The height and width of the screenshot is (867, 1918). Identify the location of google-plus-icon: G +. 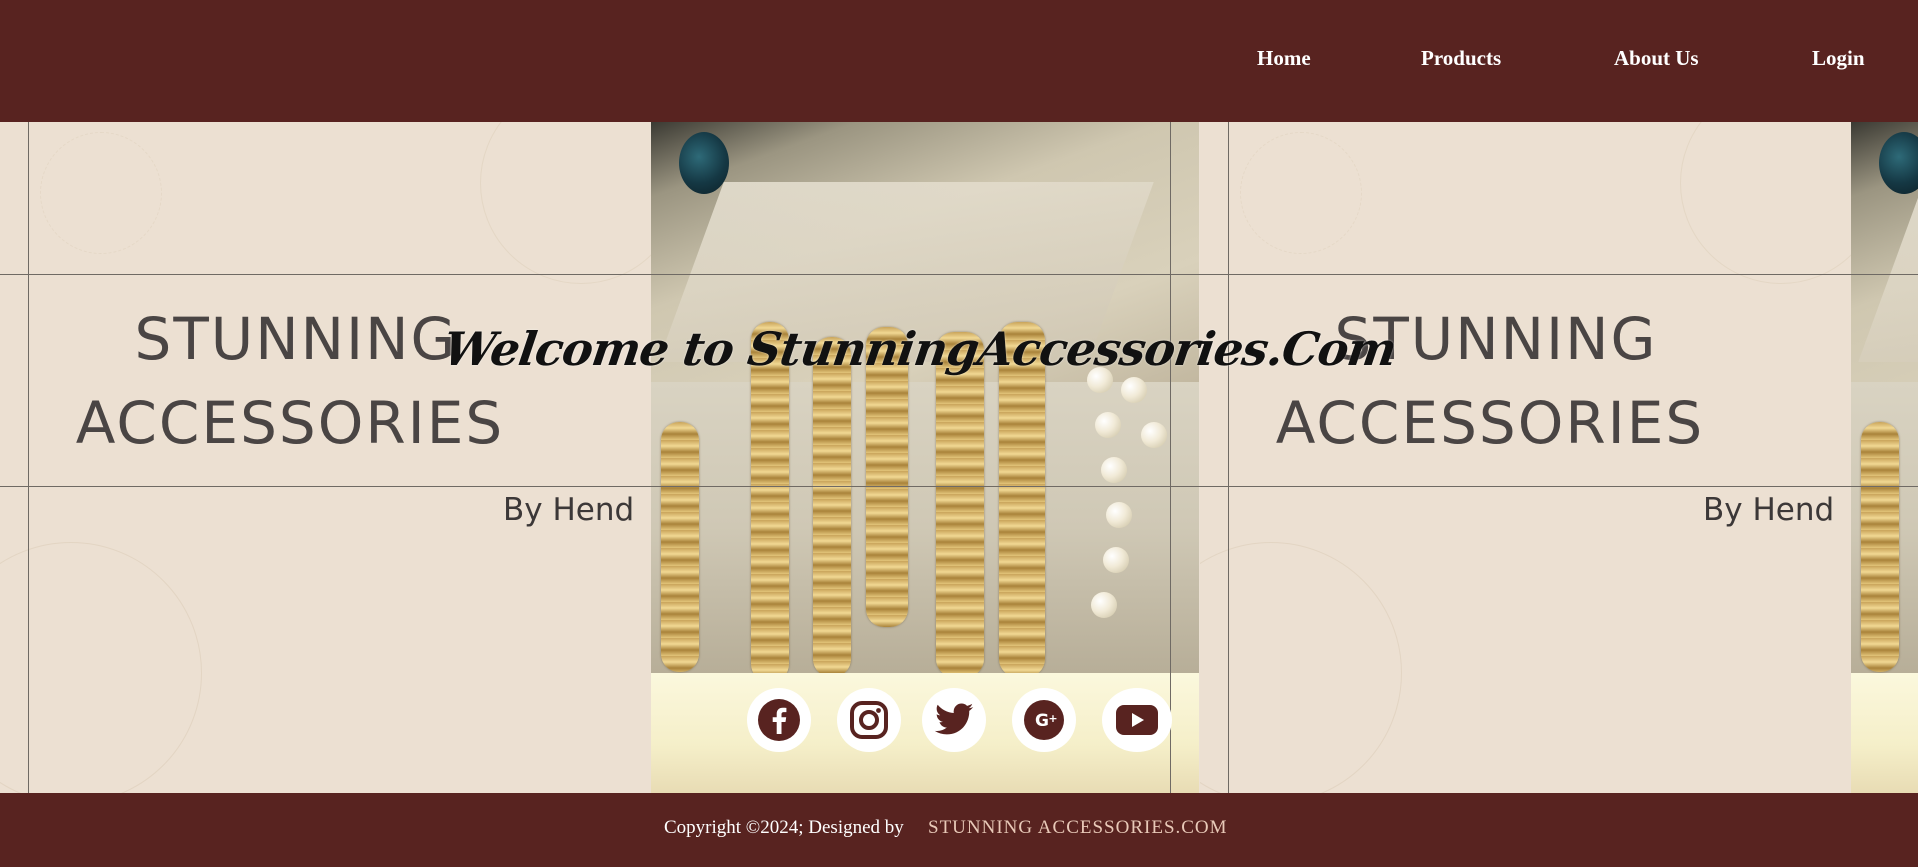
(1044, 720).